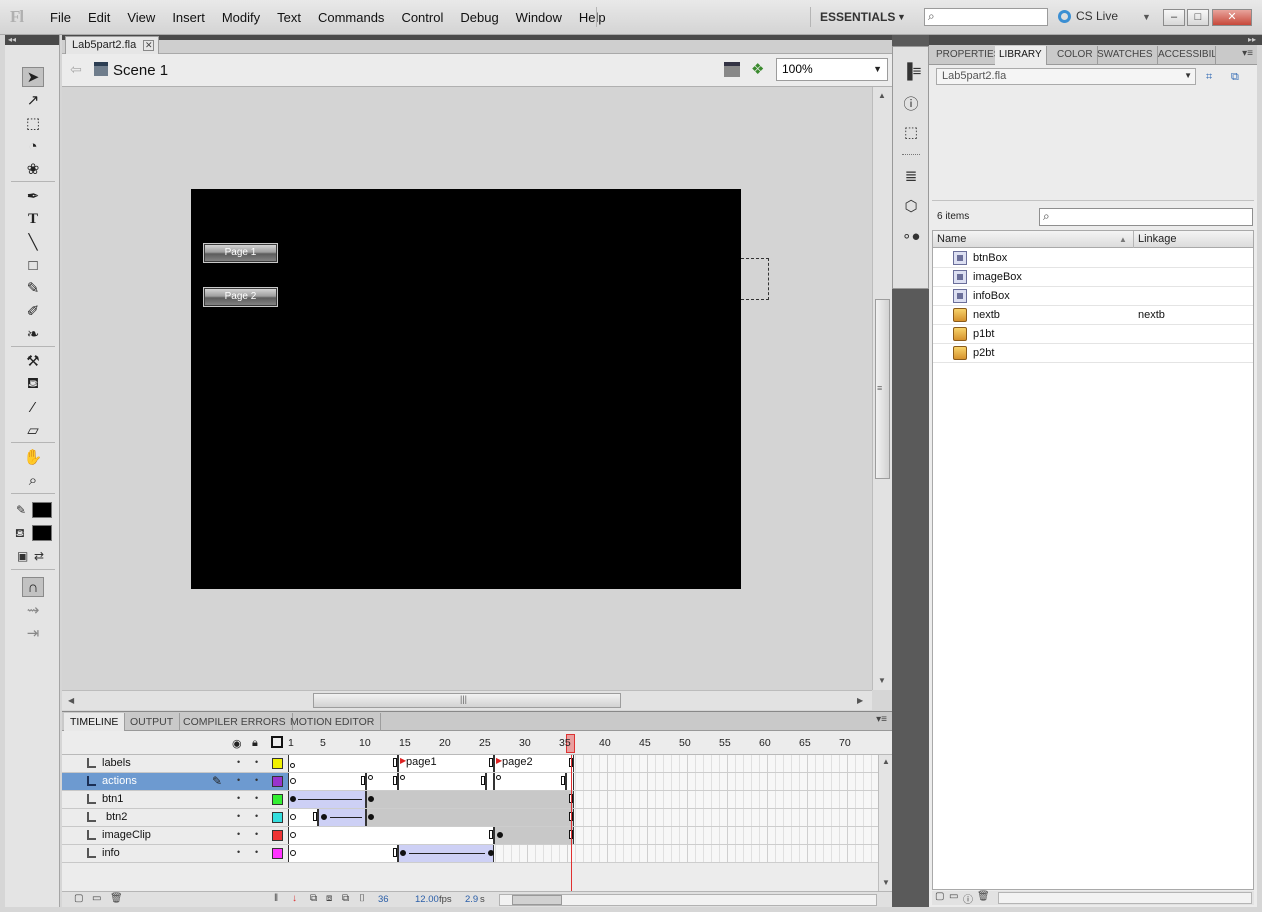 Image resolution: width=1262 pixels, height=912 pixels. Describe the element at coordinates (1123, 239) in the screenshot. I see `sort-ascending-icon: ▲` at that location.